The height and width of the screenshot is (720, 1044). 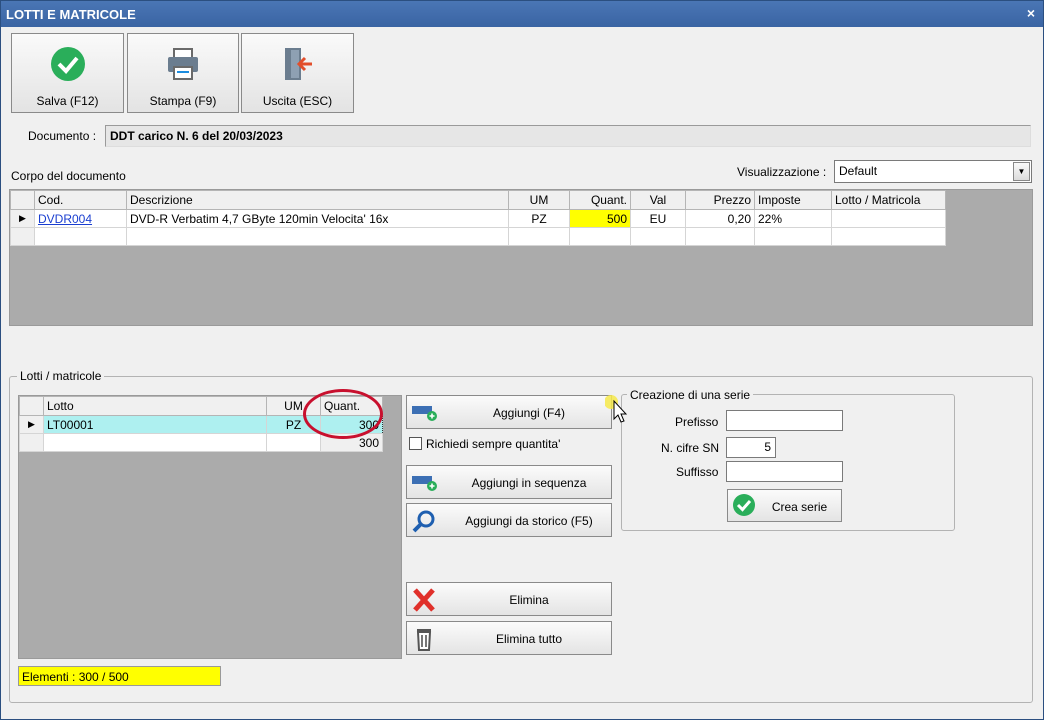 I want to click on visualizzazione-value: Default, so click(x=858, y=171).